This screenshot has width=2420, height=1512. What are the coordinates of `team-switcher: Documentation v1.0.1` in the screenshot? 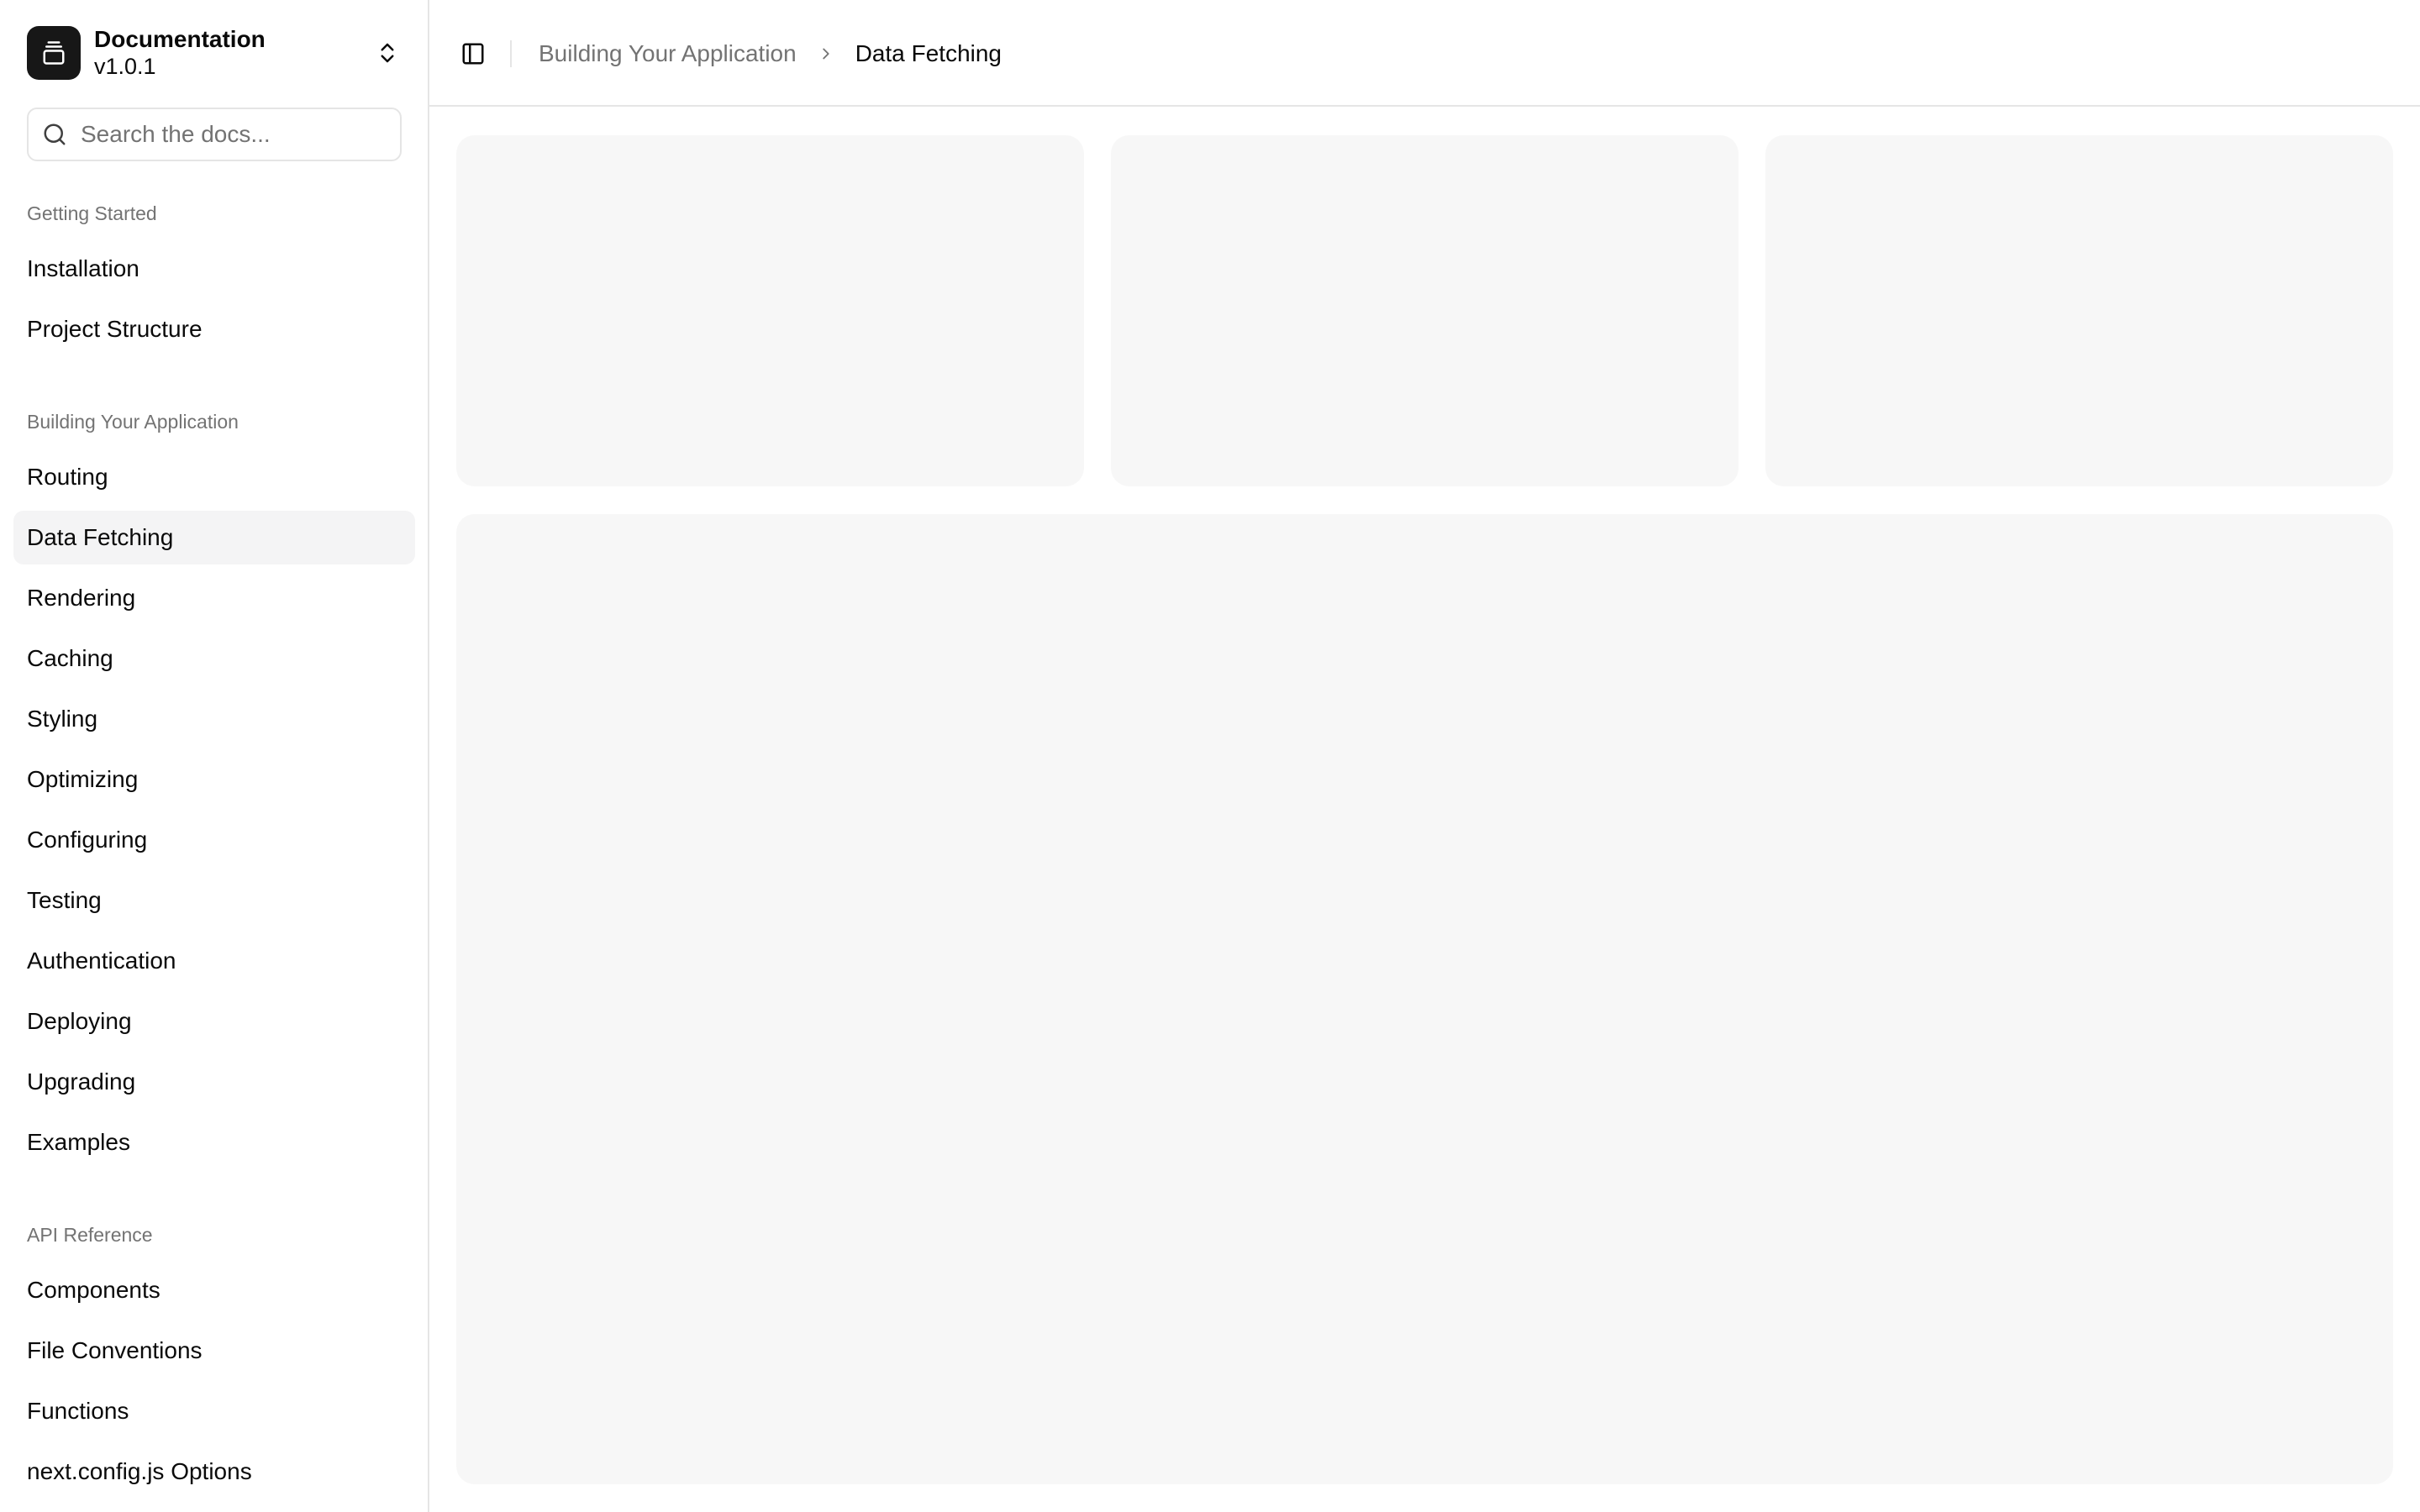 It's located at (216, 53).